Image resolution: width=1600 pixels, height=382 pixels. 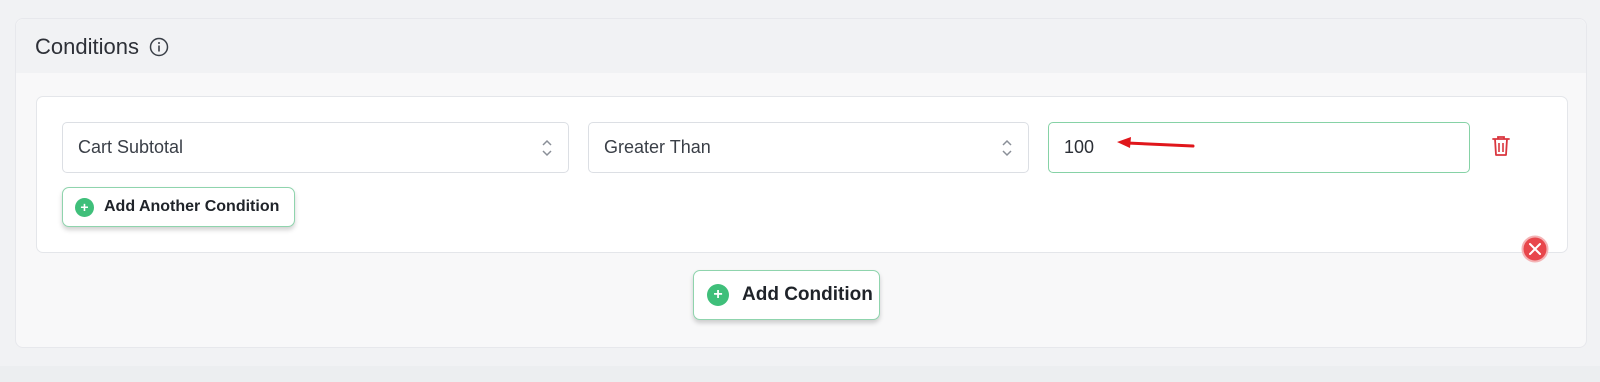 I want to click on condition-value-field, so click(x=1259, y=147).